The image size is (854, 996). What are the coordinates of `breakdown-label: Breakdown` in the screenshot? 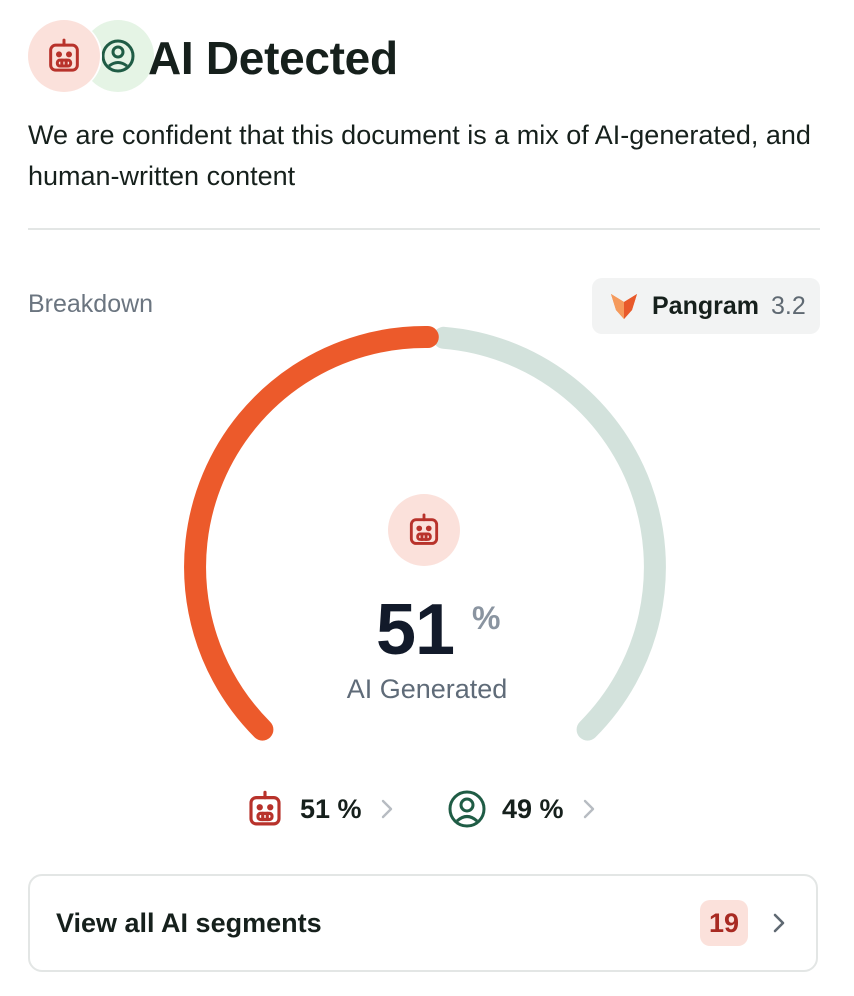 It's located at (91, 304).